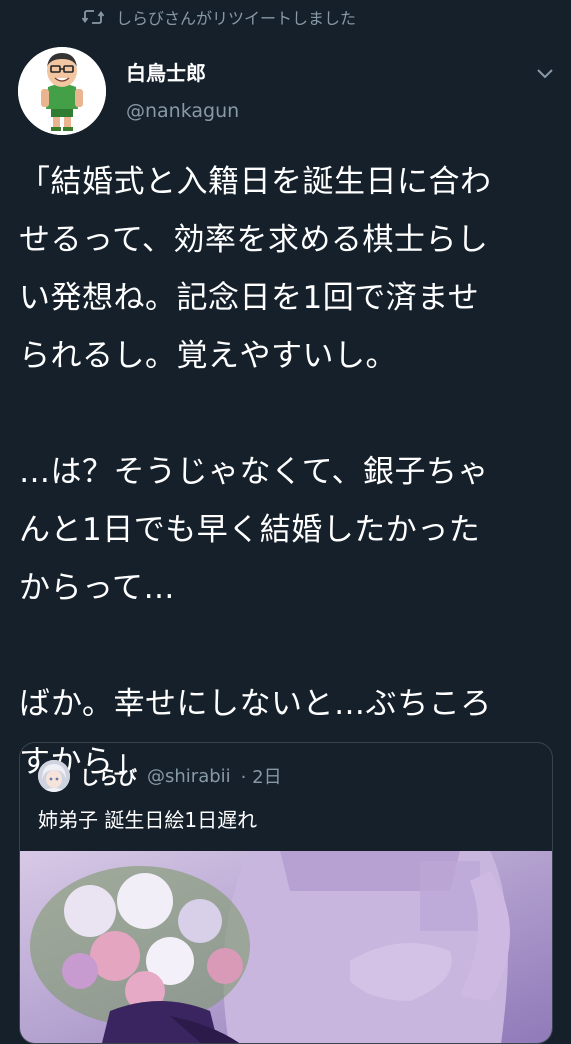  Describe the element at coordinates (208, 356) in the screenshot. I see `tweet-line: られるし。覚えやすいし。` at that location.